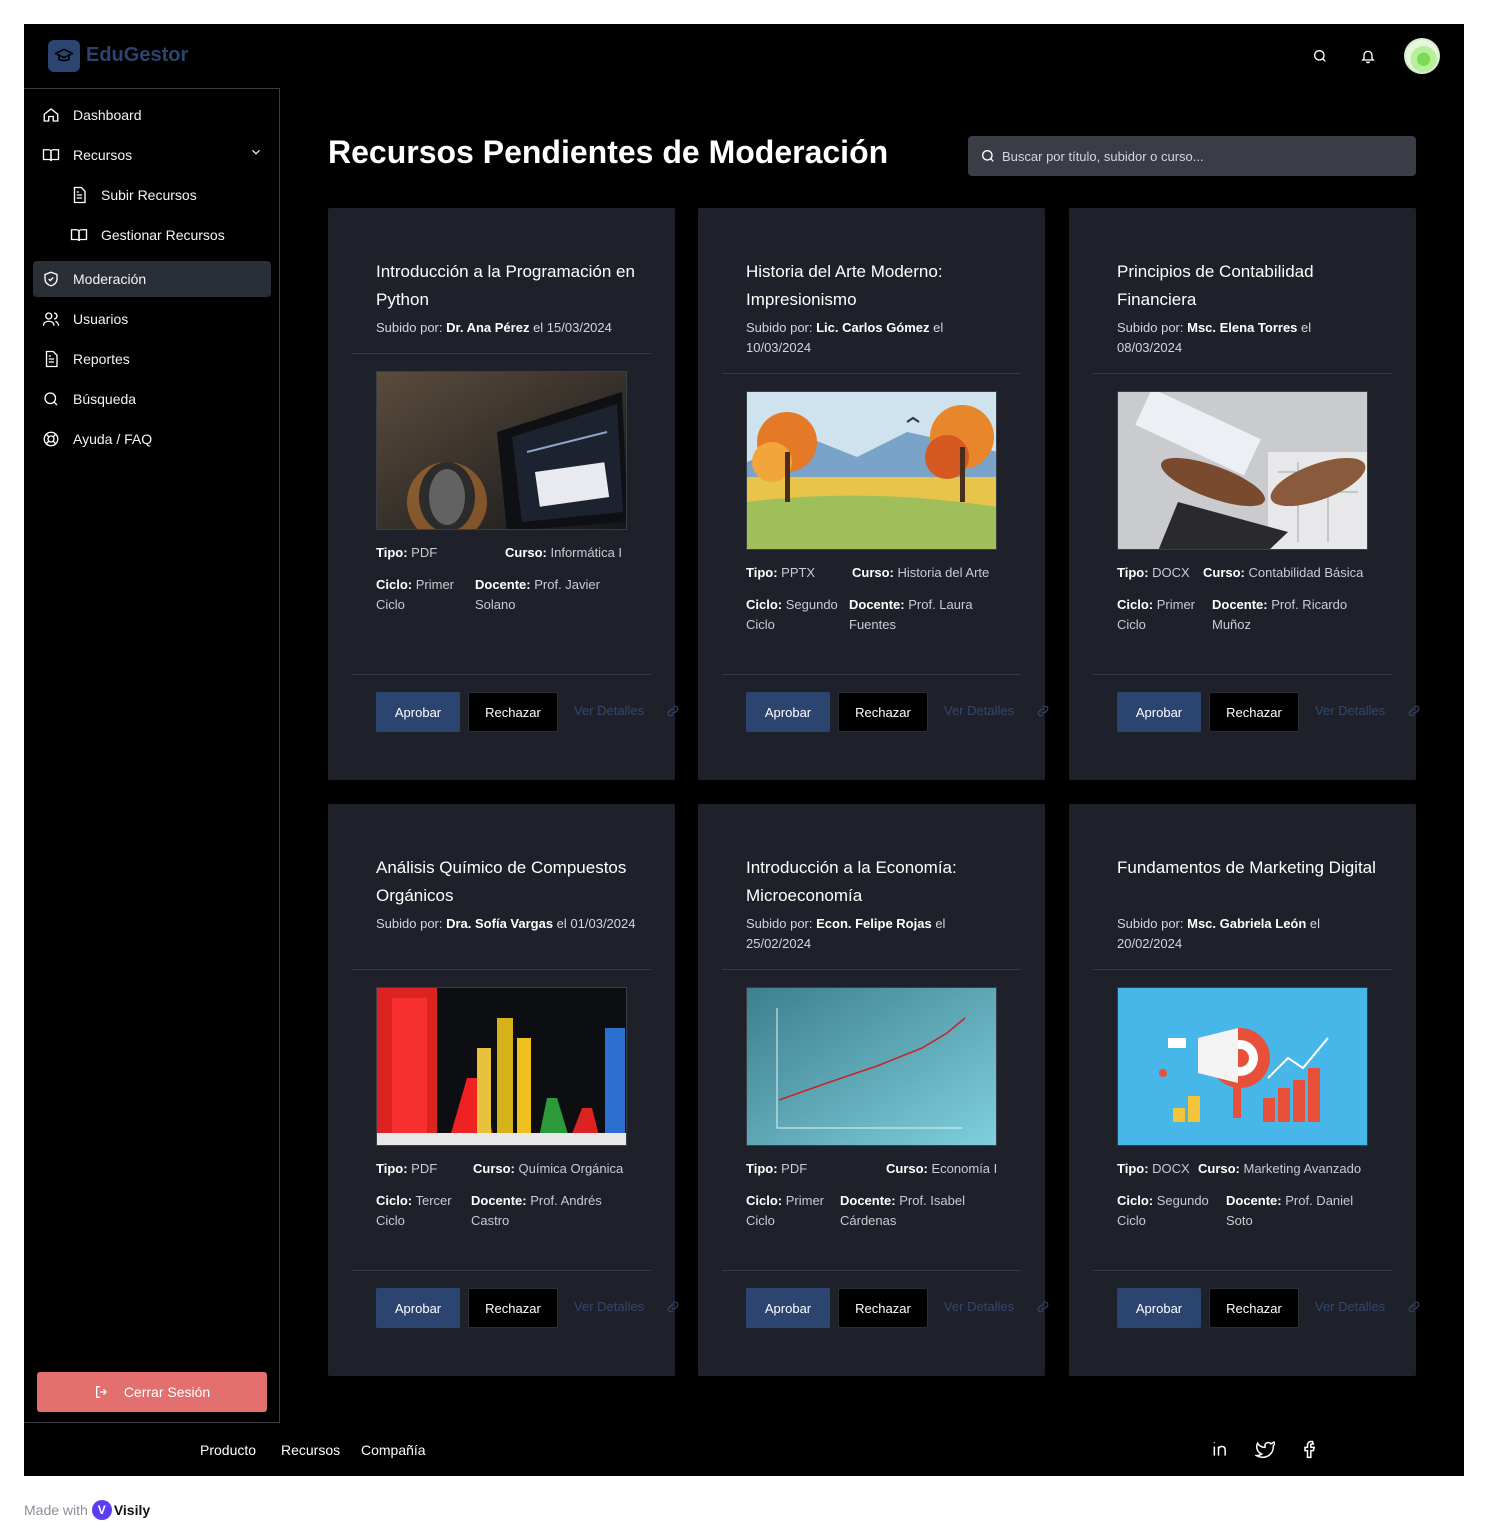 The width and height of the screenshot is (1488, 1540). Describe the element at coordinates (548, 1169) in the screenshot. I see `card-course: Curso: Química Orgánica` at that location.